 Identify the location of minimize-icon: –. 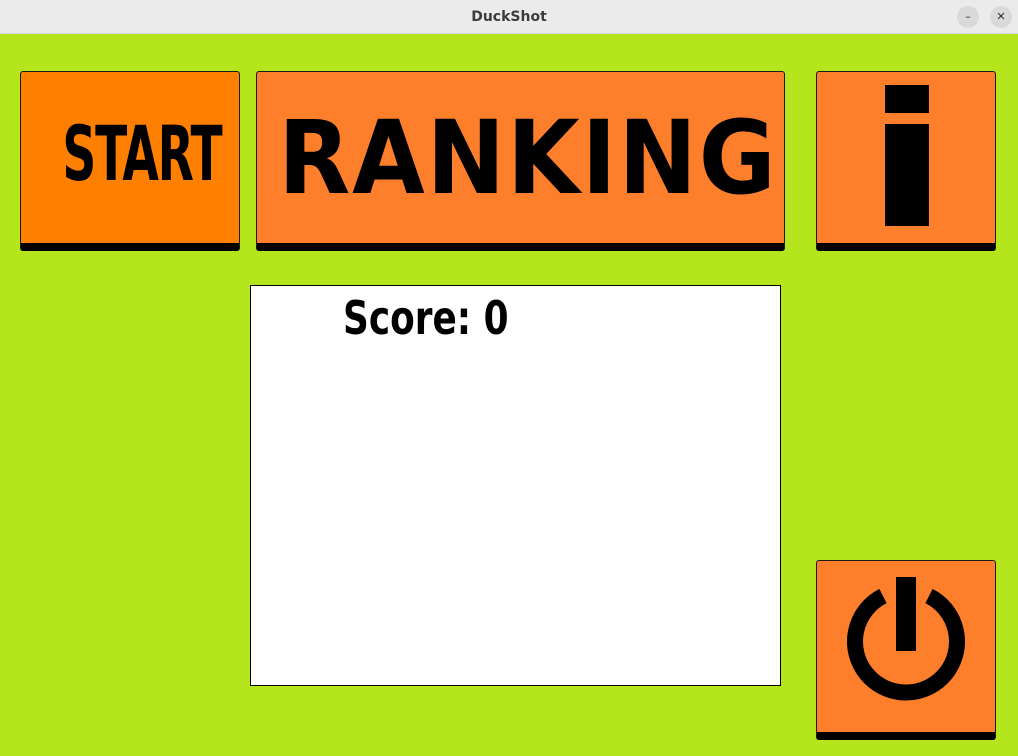
(968, 16).